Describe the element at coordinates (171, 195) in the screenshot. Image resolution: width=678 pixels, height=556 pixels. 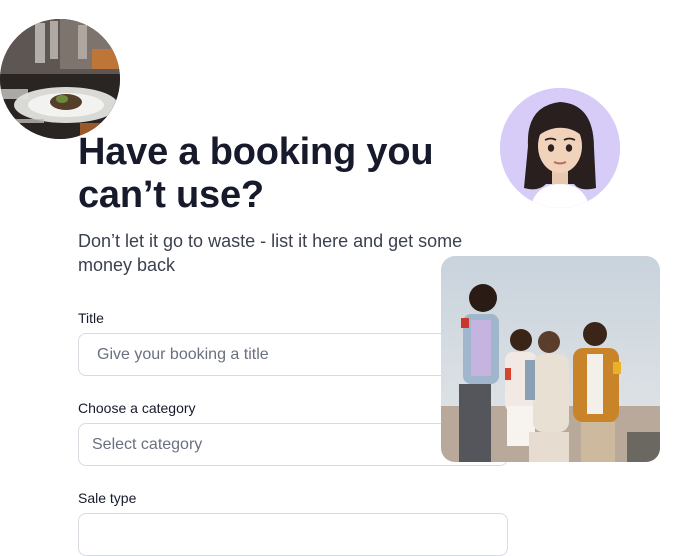
I see `page-title-line-2: can’t use?` at that location.